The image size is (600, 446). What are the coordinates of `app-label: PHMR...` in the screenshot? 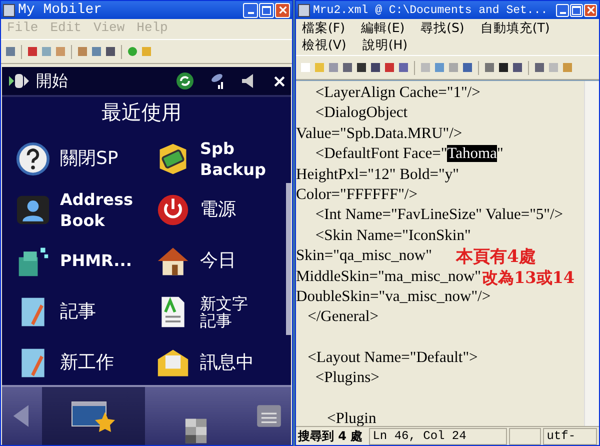 It's located at (96, 260).